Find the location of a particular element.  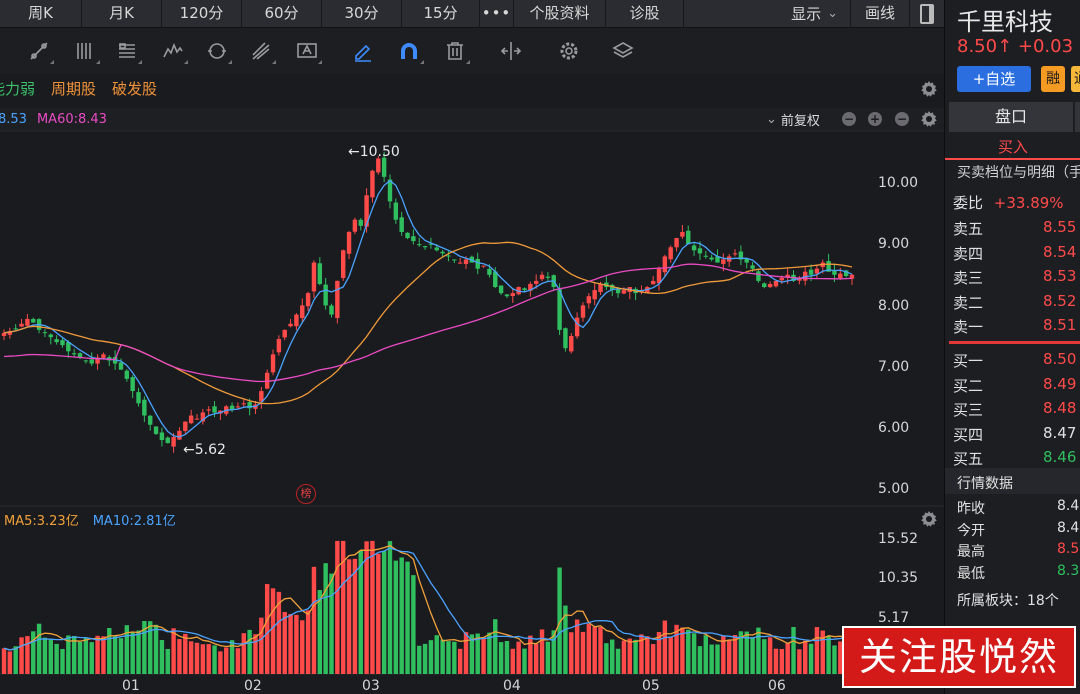

volume-settings-gear-icon is located at coordinates (929, 519).